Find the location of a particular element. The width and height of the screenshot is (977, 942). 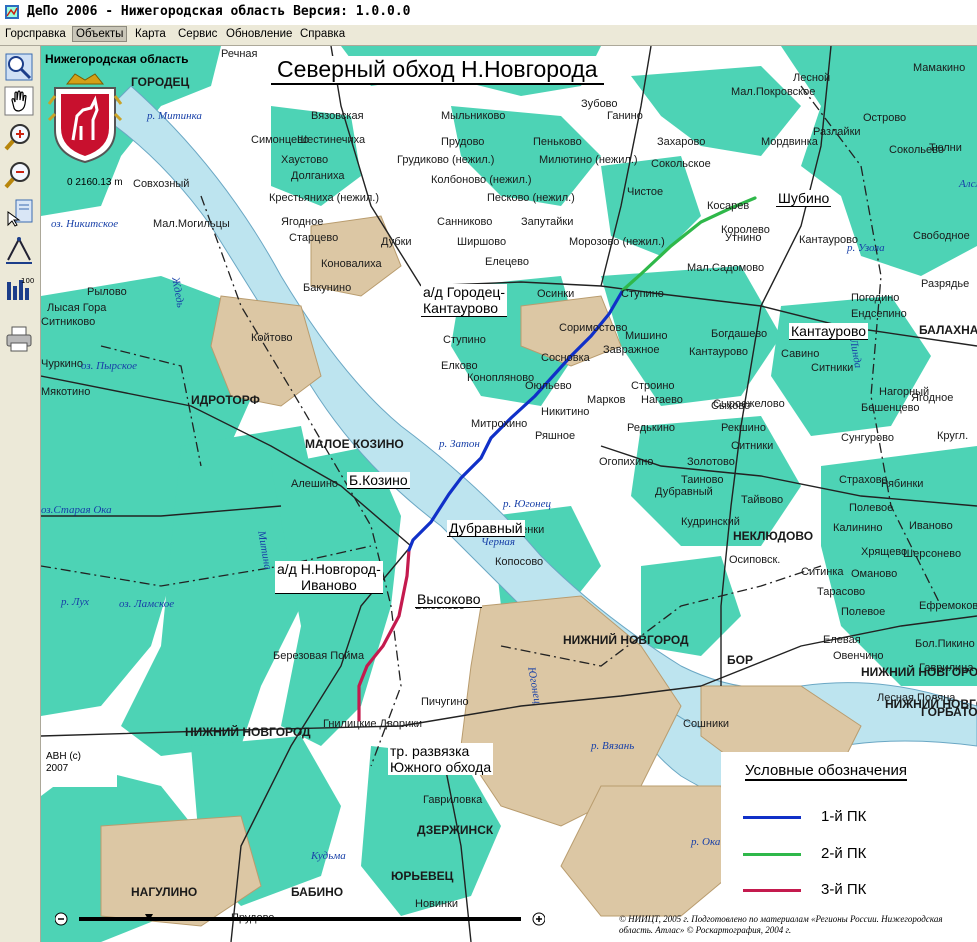

place-label: Алешино is located at coordinates (315, 484).